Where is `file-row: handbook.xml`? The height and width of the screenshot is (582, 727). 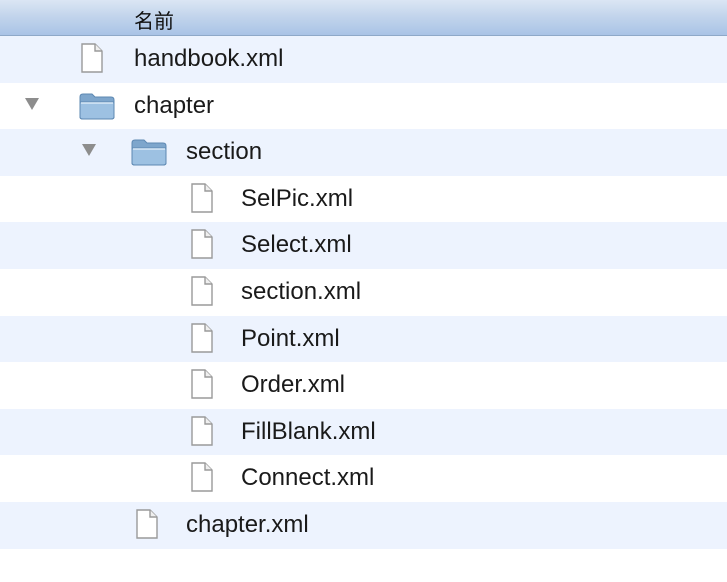 file-row: handbook.xml is located at coordinates (363, 59).